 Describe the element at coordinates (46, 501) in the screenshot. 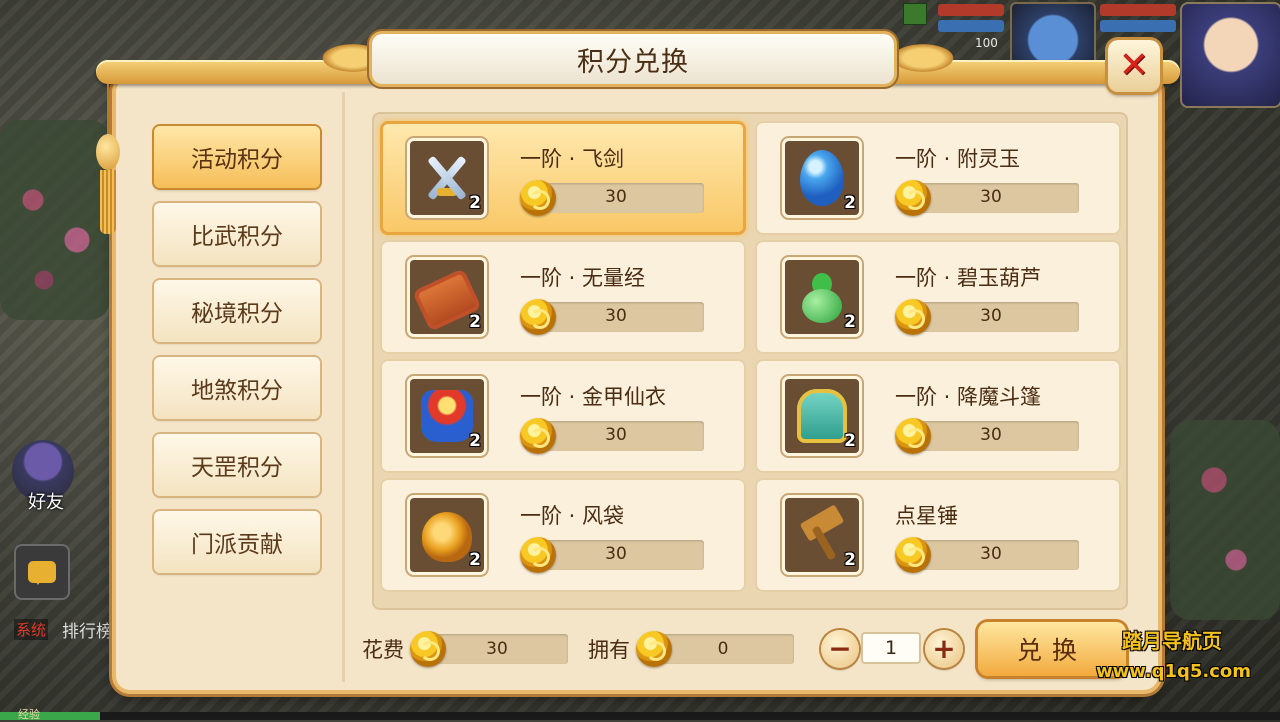

I see `friends-label: 好友` at that location.